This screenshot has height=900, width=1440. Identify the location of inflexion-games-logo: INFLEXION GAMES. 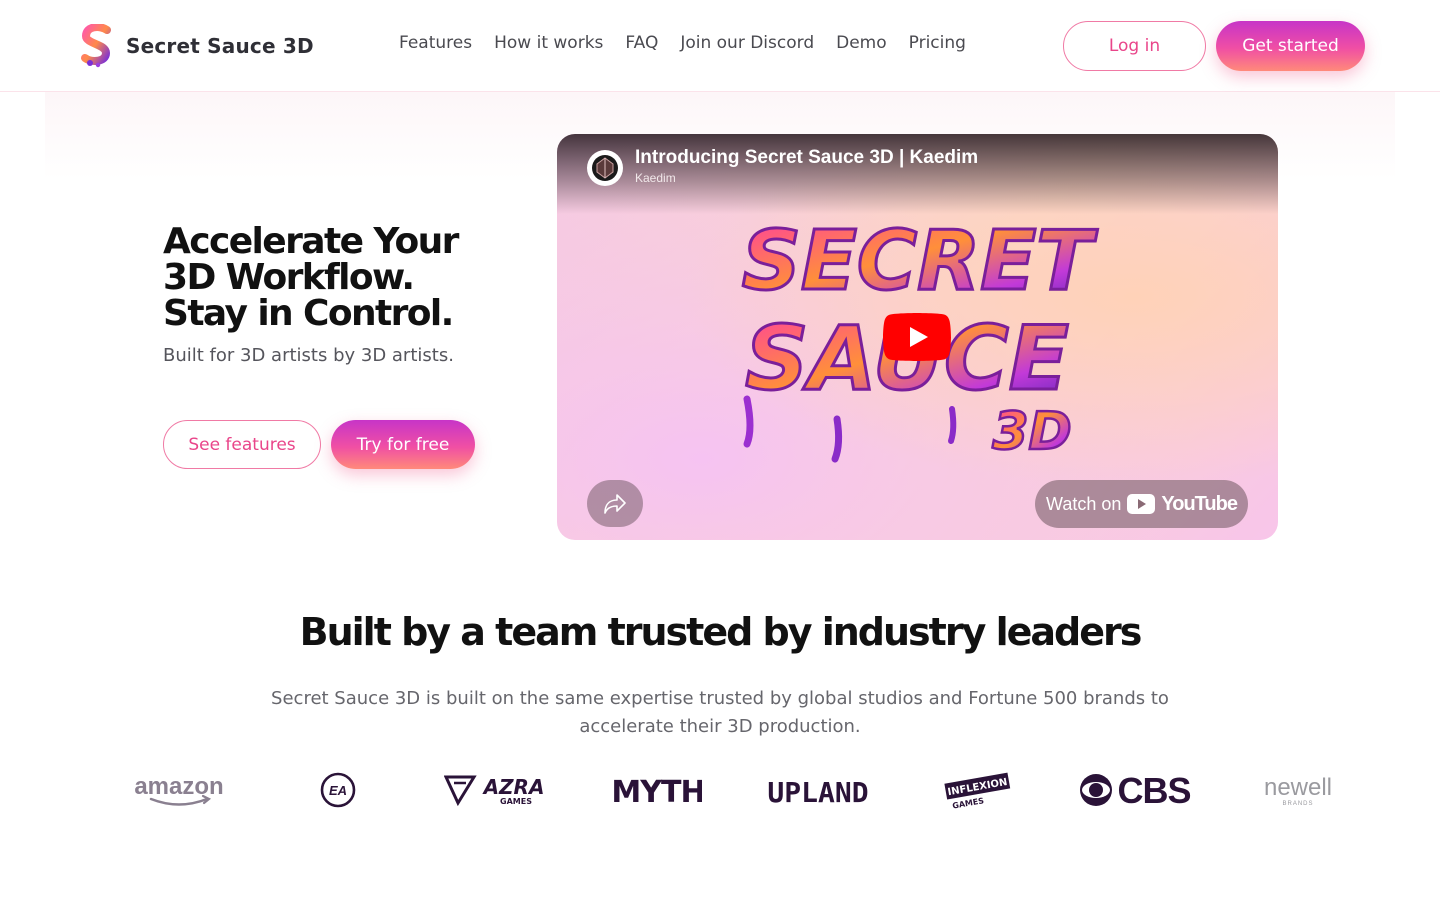
(978, 790).